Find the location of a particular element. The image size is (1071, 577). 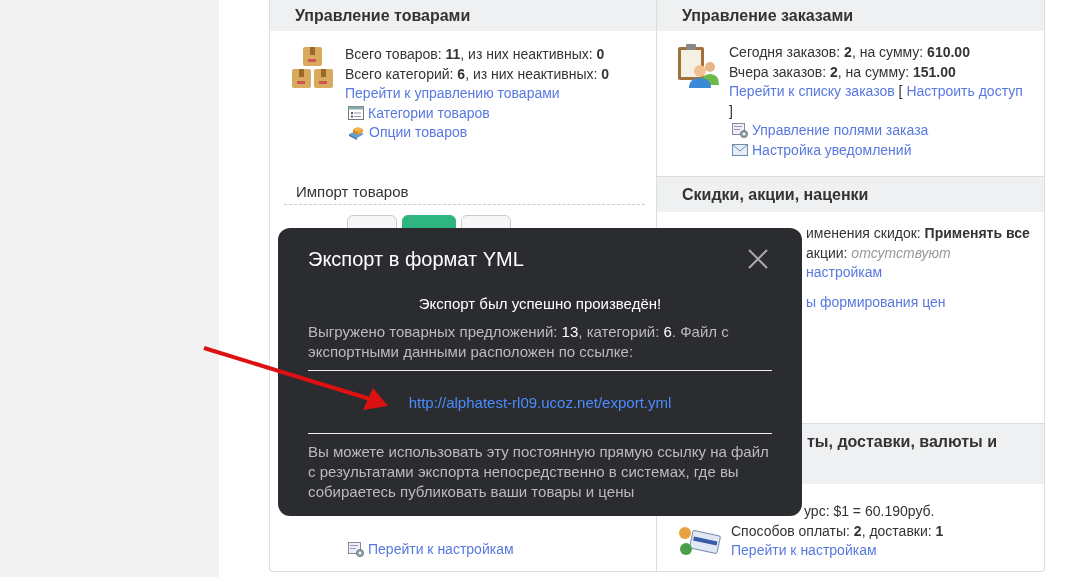

clipboard-people-drawing is located at coordinates (698, 65).